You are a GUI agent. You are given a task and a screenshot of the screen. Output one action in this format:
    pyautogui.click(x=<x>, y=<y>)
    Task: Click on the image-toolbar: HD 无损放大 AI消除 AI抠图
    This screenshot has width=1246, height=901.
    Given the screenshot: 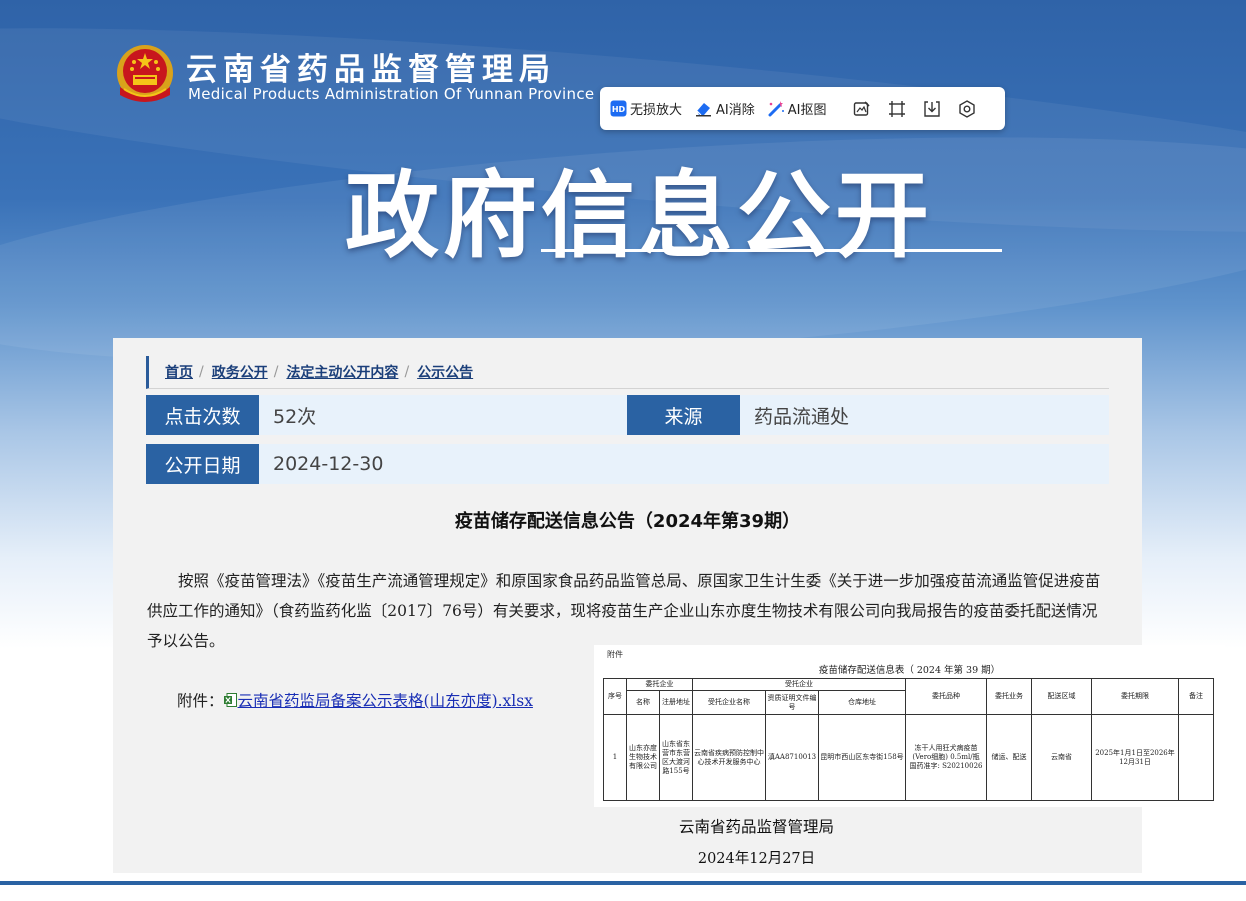 What is the action you would take?
    pyautogui.click(x=802, y=108)
    